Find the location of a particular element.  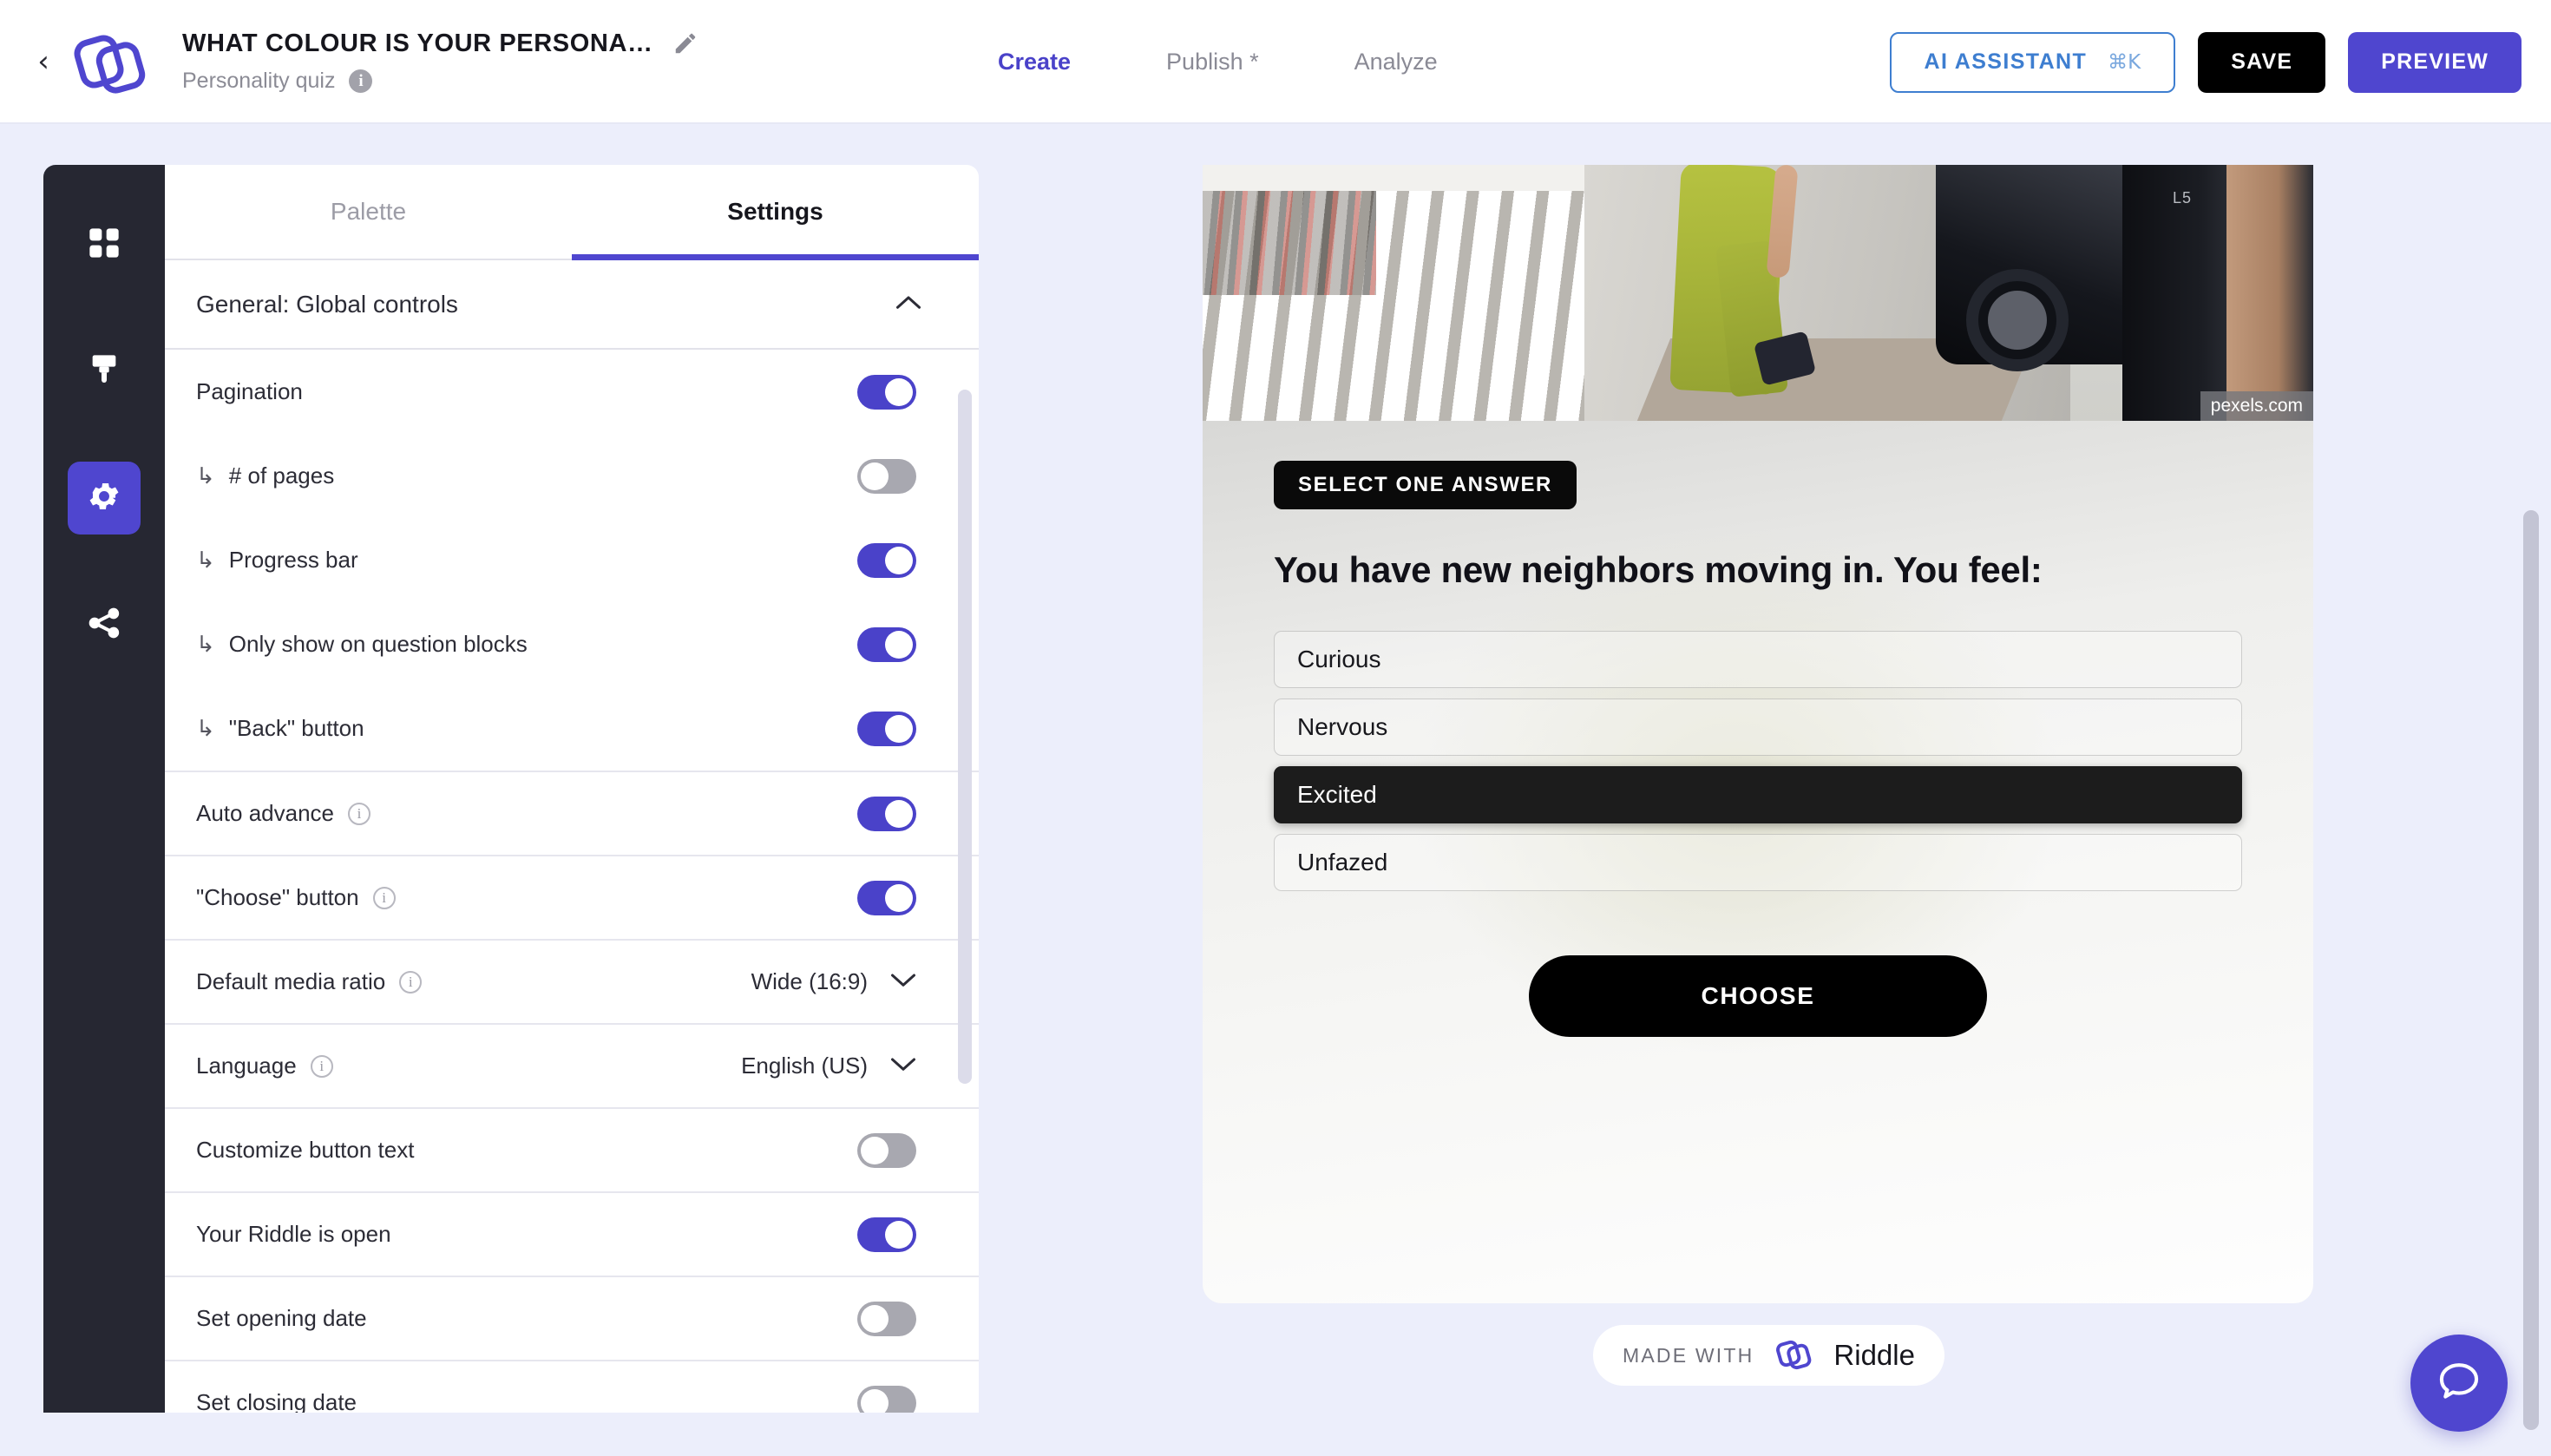

rail-item-blocks is located at coordinates (104, 244).